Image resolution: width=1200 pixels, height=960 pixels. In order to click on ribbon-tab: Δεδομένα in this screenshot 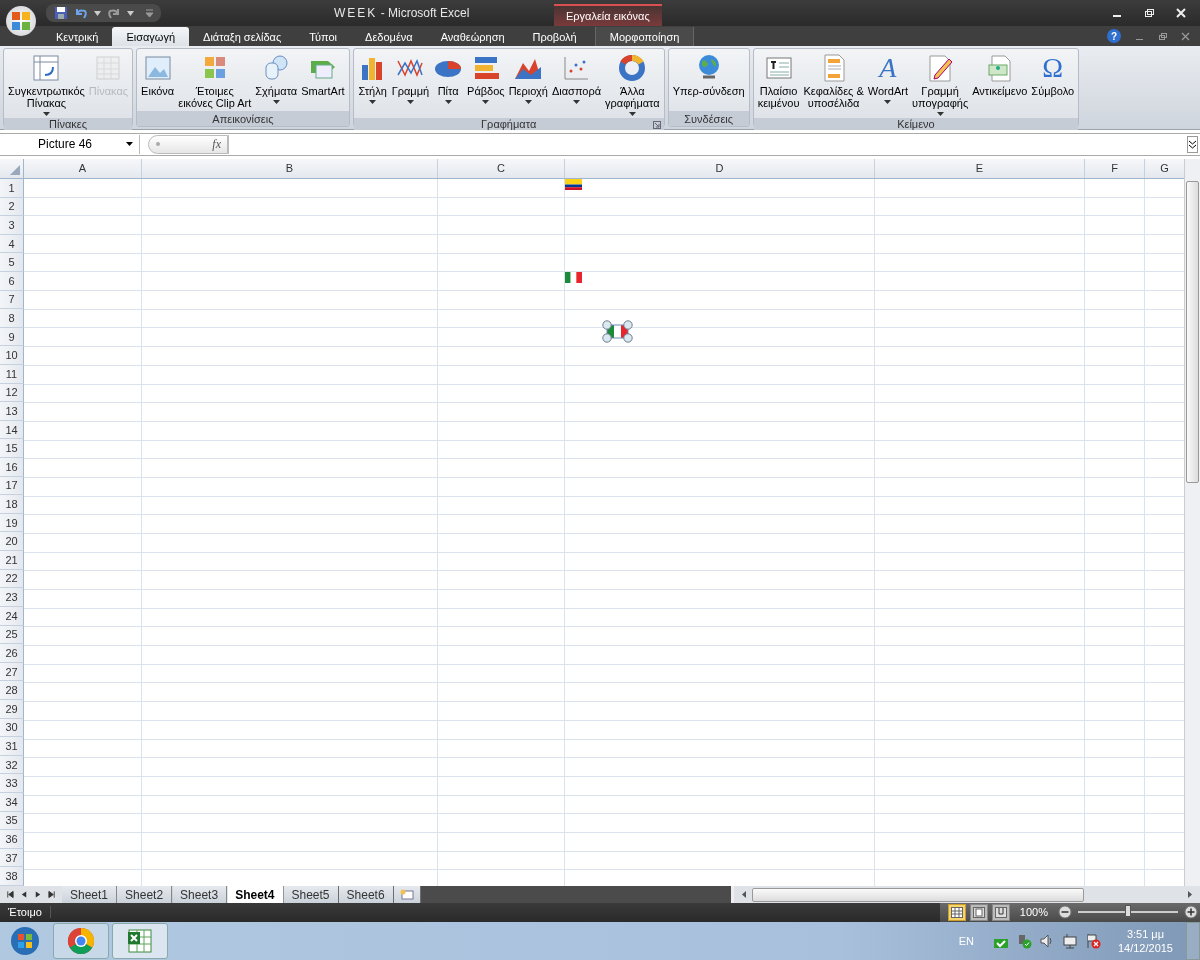, I will do `click(389, 36)`.